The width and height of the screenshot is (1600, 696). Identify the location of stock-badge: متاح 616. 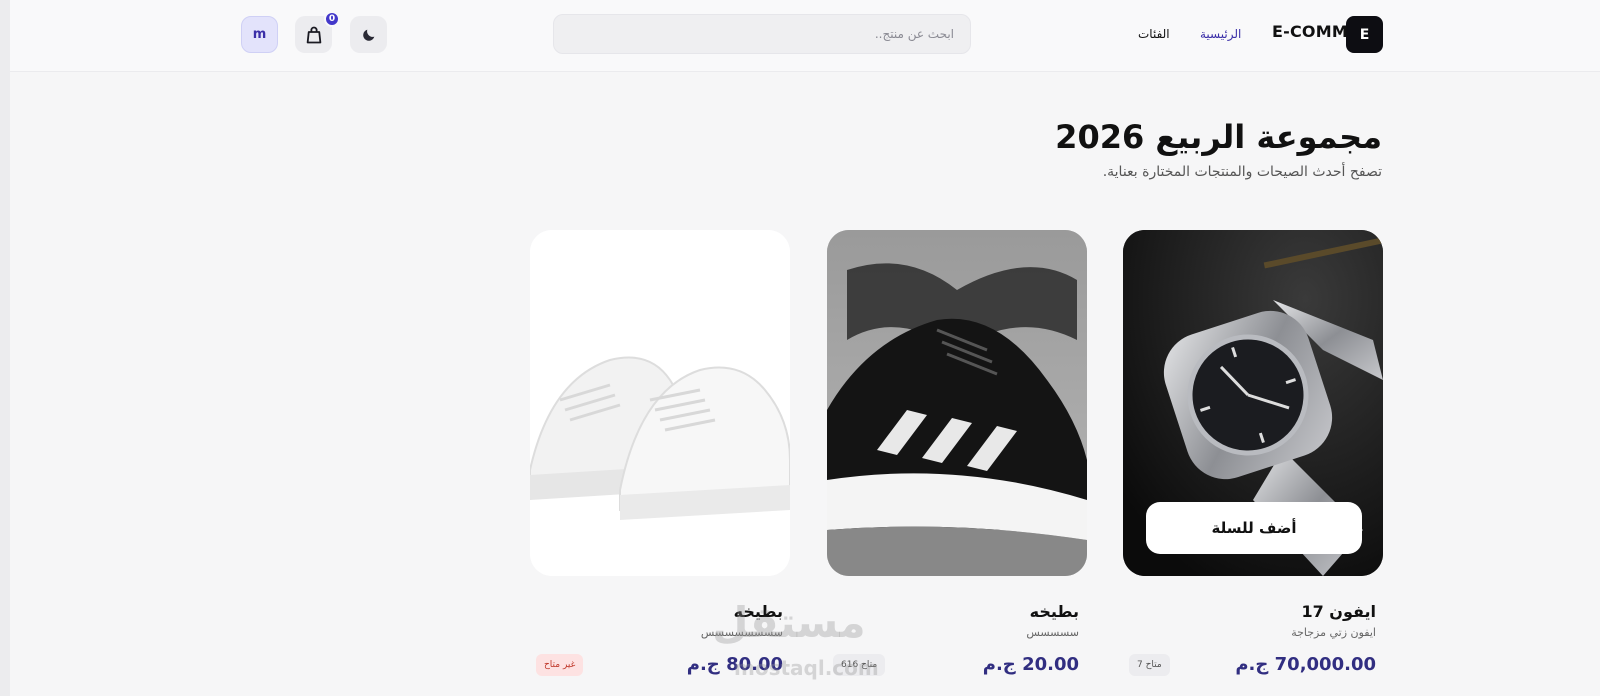
(859, 665).